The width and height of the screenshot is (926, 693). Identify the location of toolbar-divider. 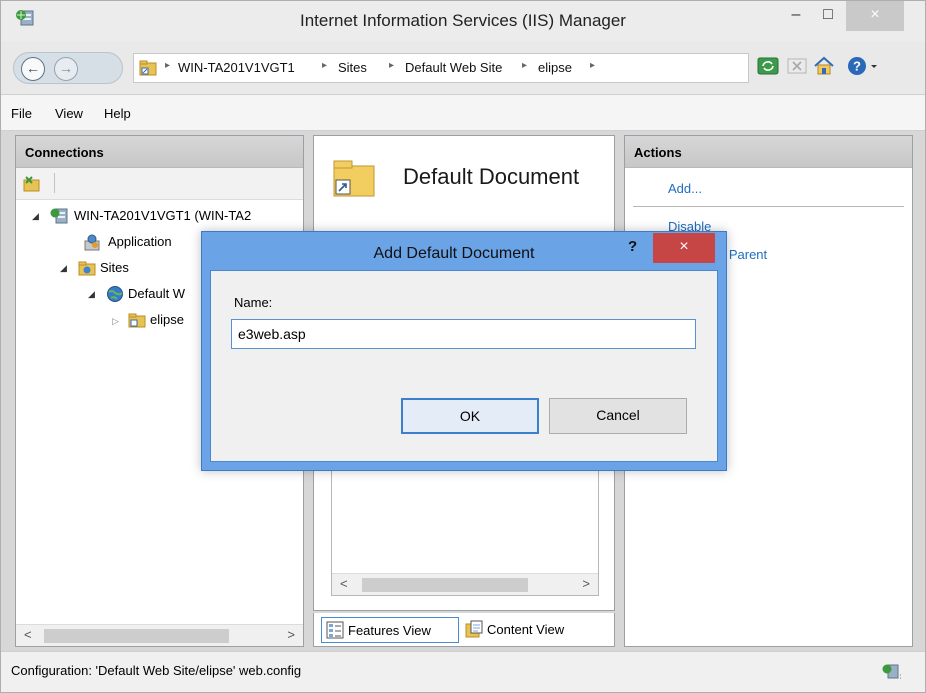
(54, 183).